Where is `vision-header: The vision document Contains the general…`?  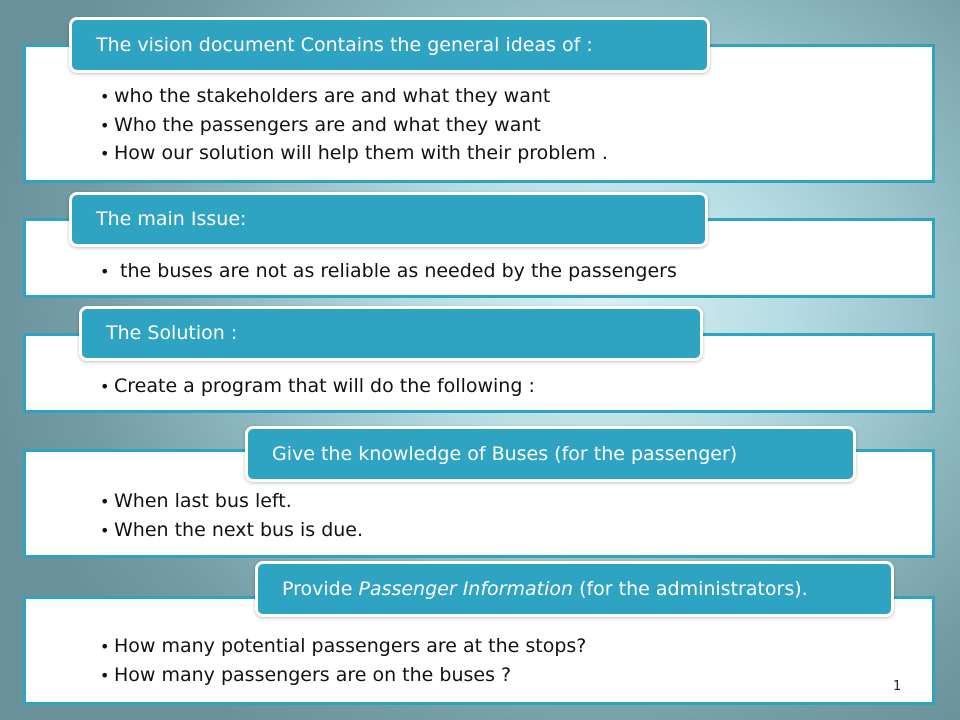 vision-header: The vision document Contains the general… is located at coordinates (389, 45).